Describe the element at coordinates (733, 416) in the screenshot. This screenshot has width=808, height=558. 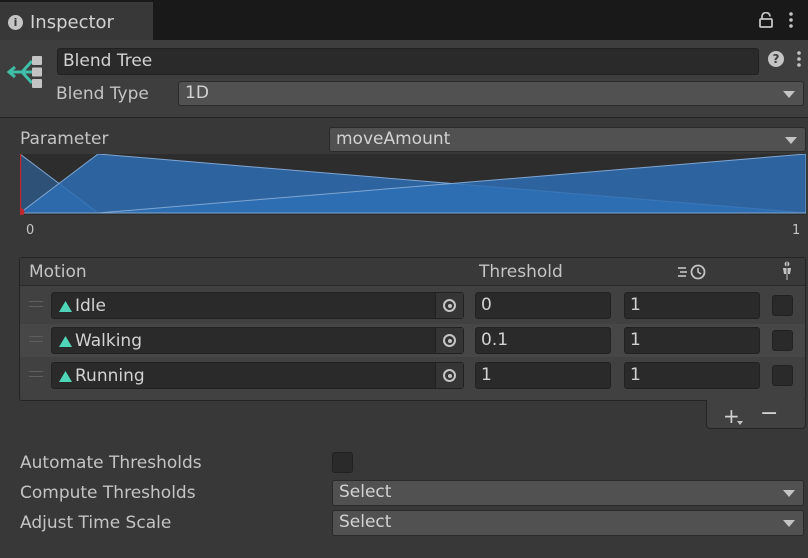
I see `add-motion-button: +` at that location.